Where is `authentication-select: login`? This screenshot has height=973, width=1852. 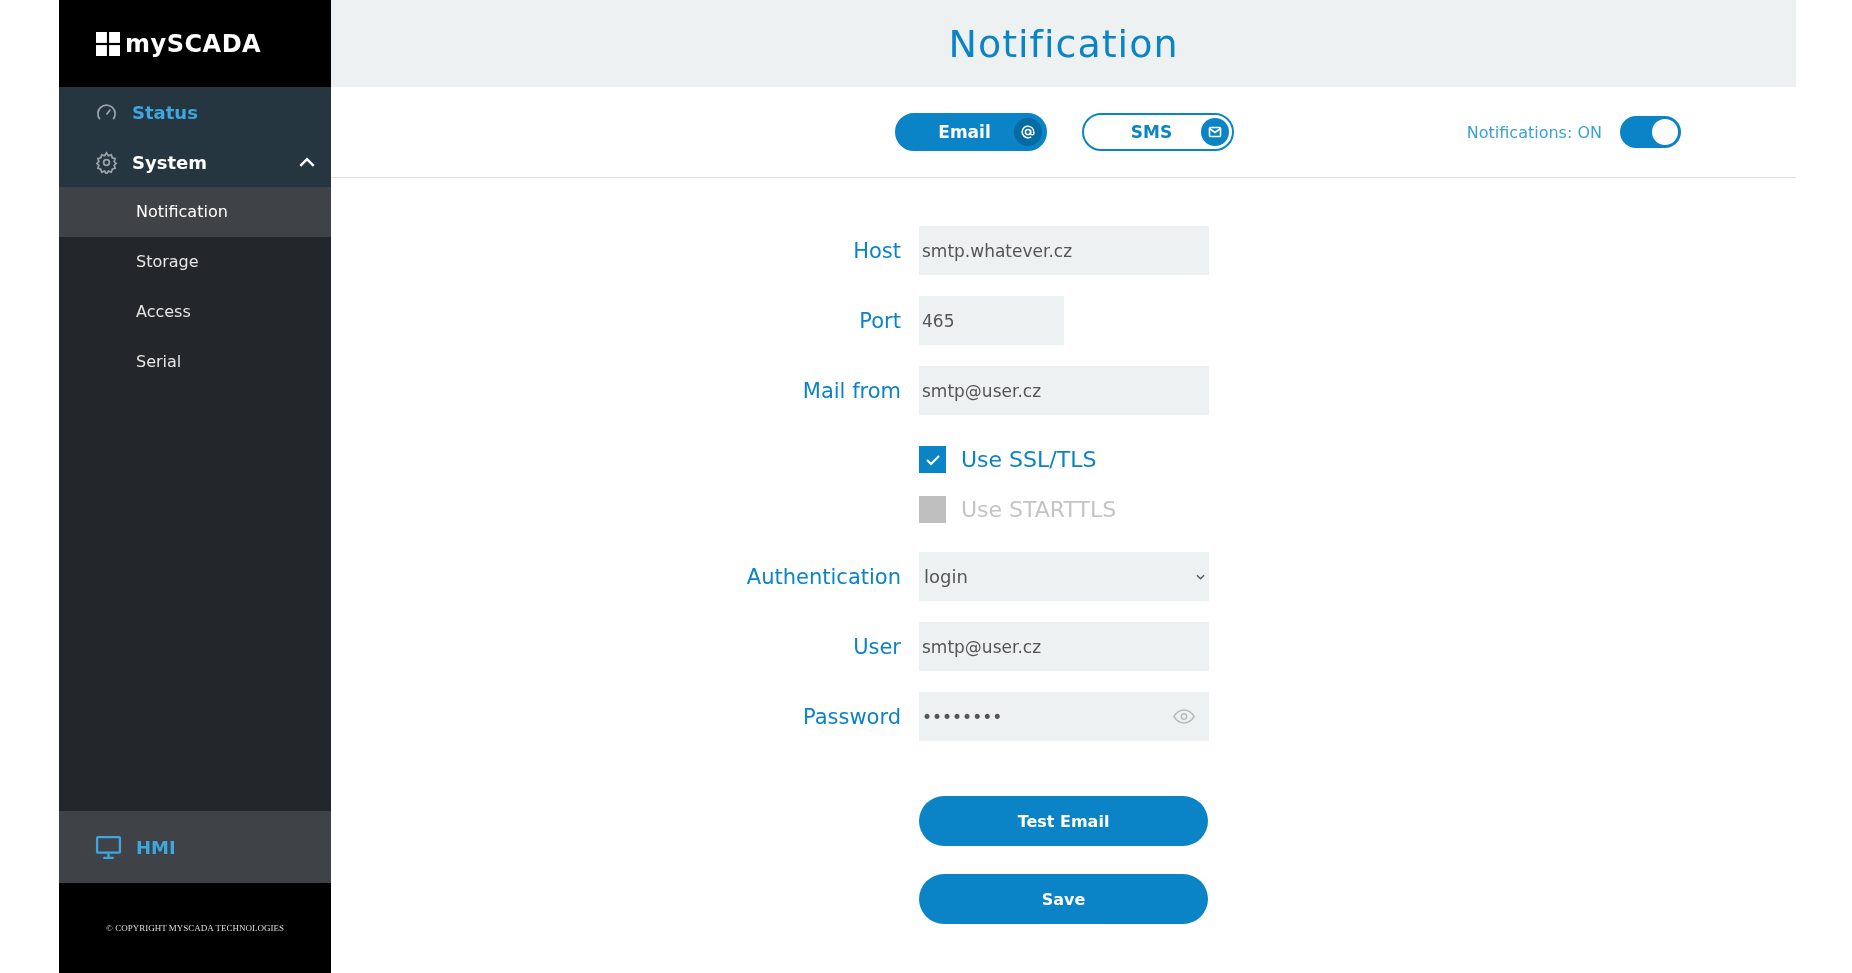 authentication-select: login is located at coordinates (1064, 576).